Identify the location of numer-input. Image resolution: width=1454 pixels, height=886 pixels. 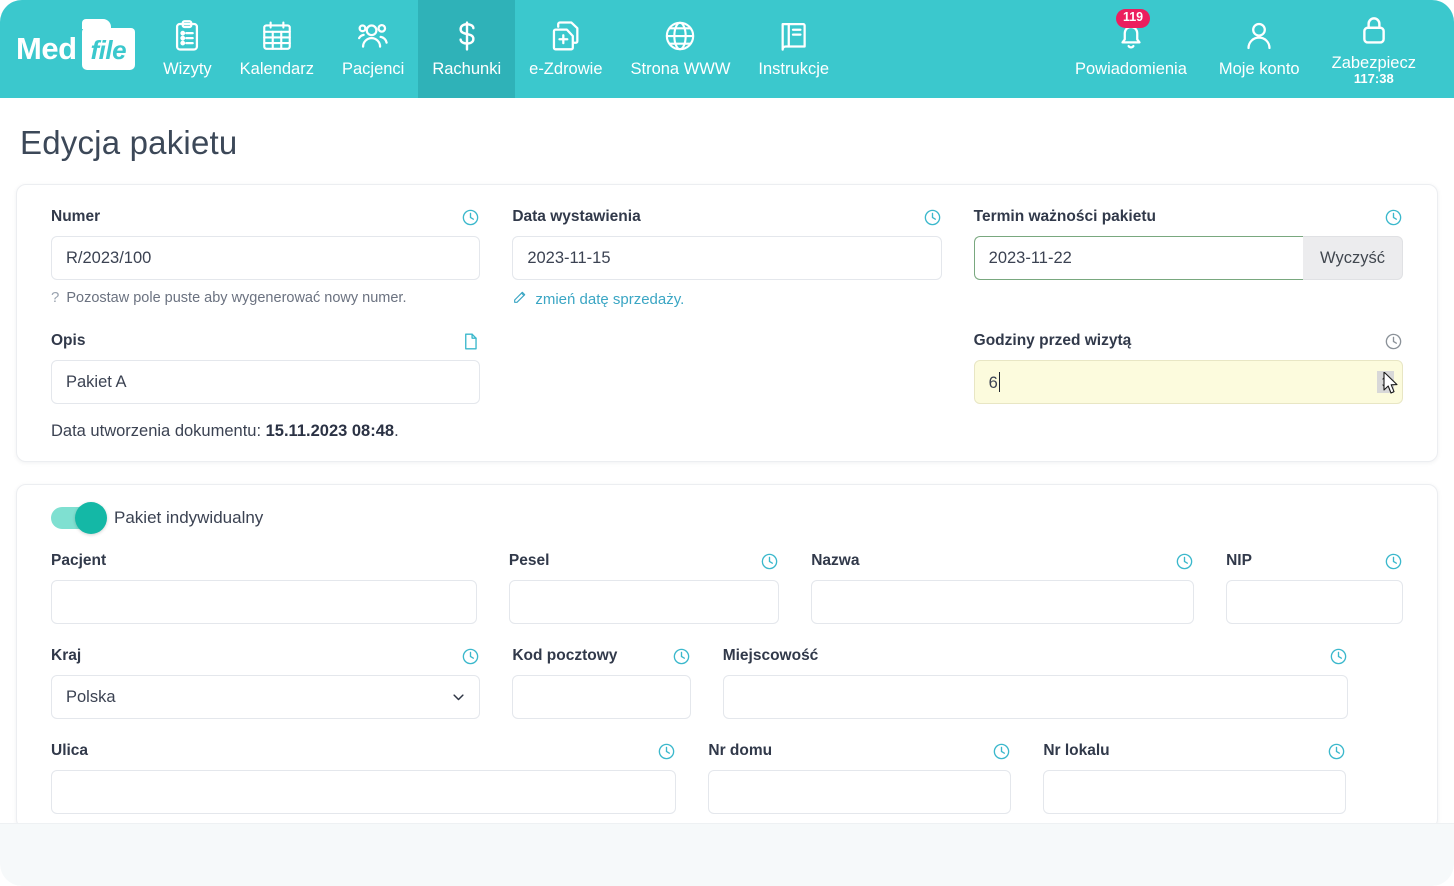
(266, 258).